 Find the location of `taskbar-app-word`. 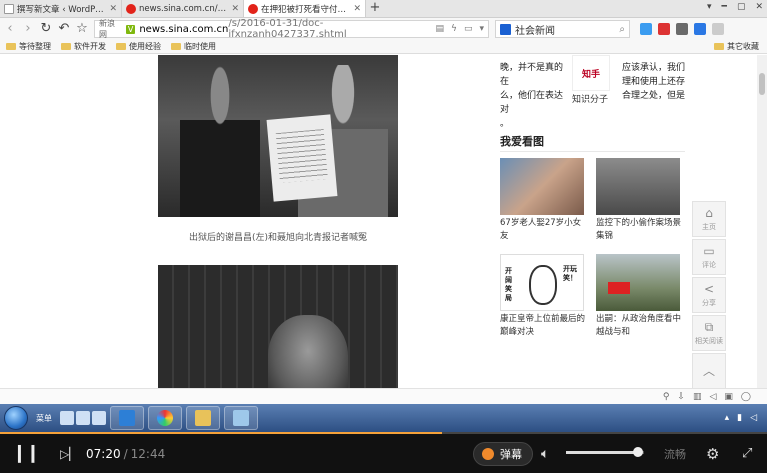

taskbar-app-word is located at coordinates (127, 418).